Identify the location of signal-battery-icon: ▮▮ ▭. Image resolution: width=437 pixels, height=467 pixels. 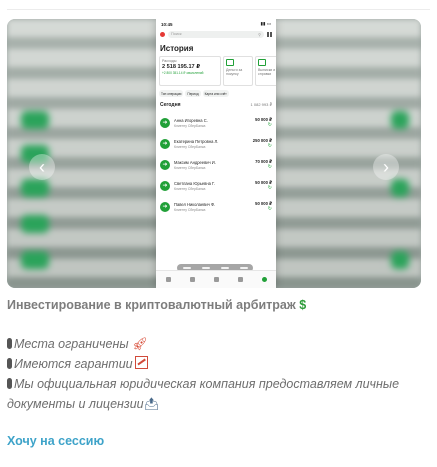
(265, 23).